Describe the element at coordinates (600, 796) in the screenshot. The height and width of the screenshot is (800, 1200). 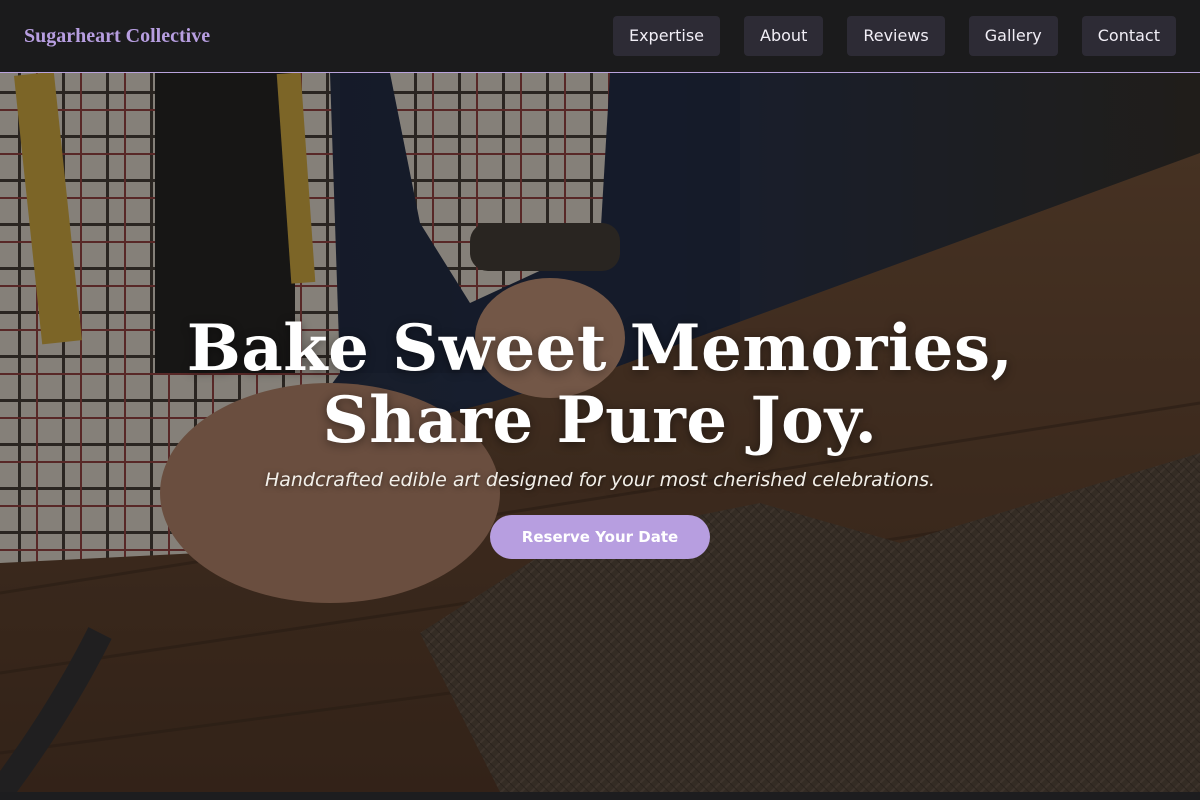
I see `page-bottom-strip` at that location.